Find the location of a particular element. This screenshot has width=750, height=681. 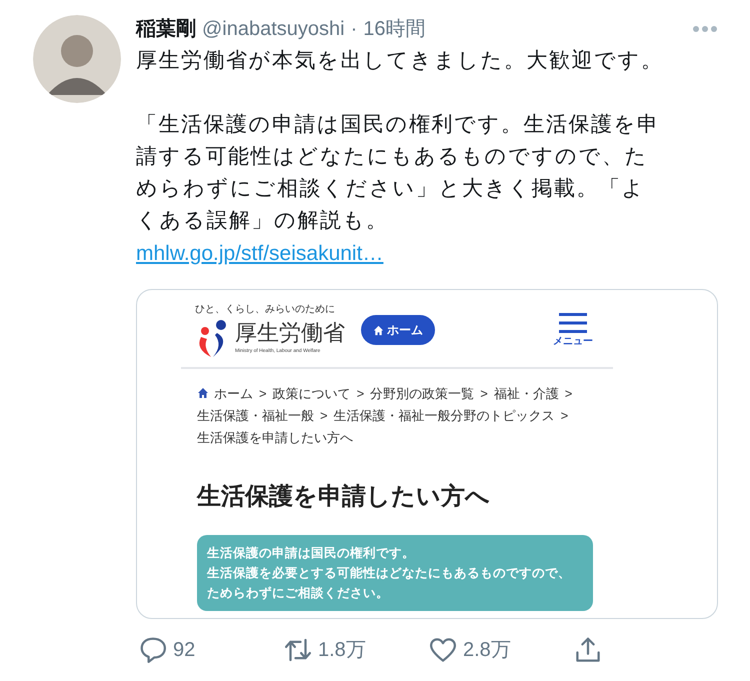

menu-button: メニュー is located at coordinates (573, 330).